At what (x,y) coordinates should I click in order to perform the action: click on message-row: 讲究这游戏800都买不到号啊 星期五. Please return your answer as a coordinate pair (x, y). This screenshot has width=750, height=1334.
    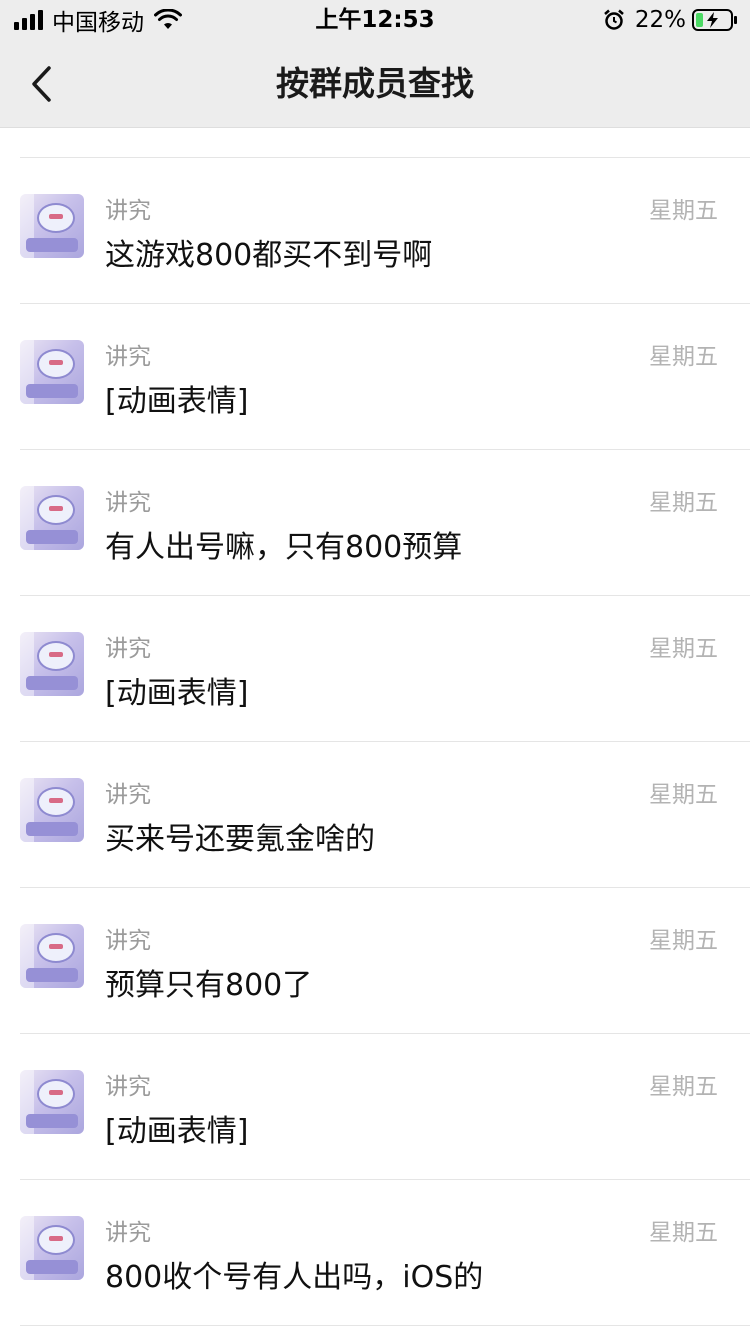
    Looking at the image, I should click on (375, 231).